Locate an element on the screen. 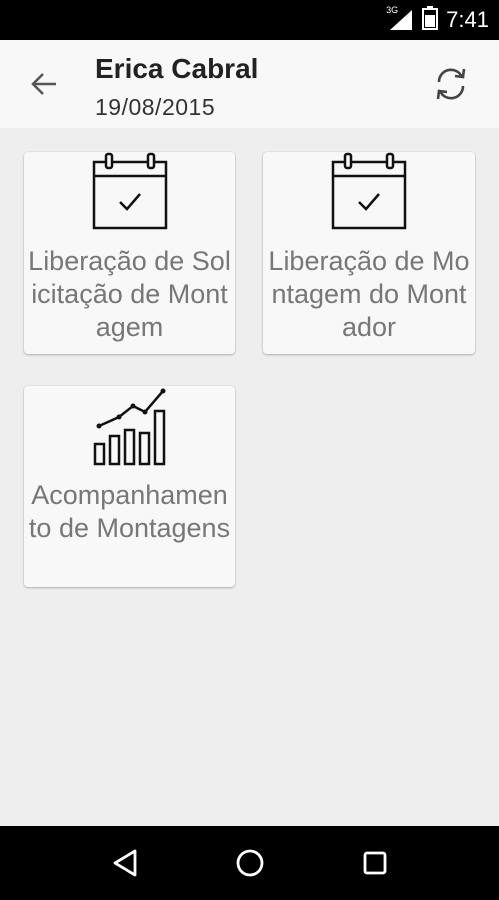 The width and height of the screenshot is (499, 900). bar-chart-icon is located at coordinates (129, 427).